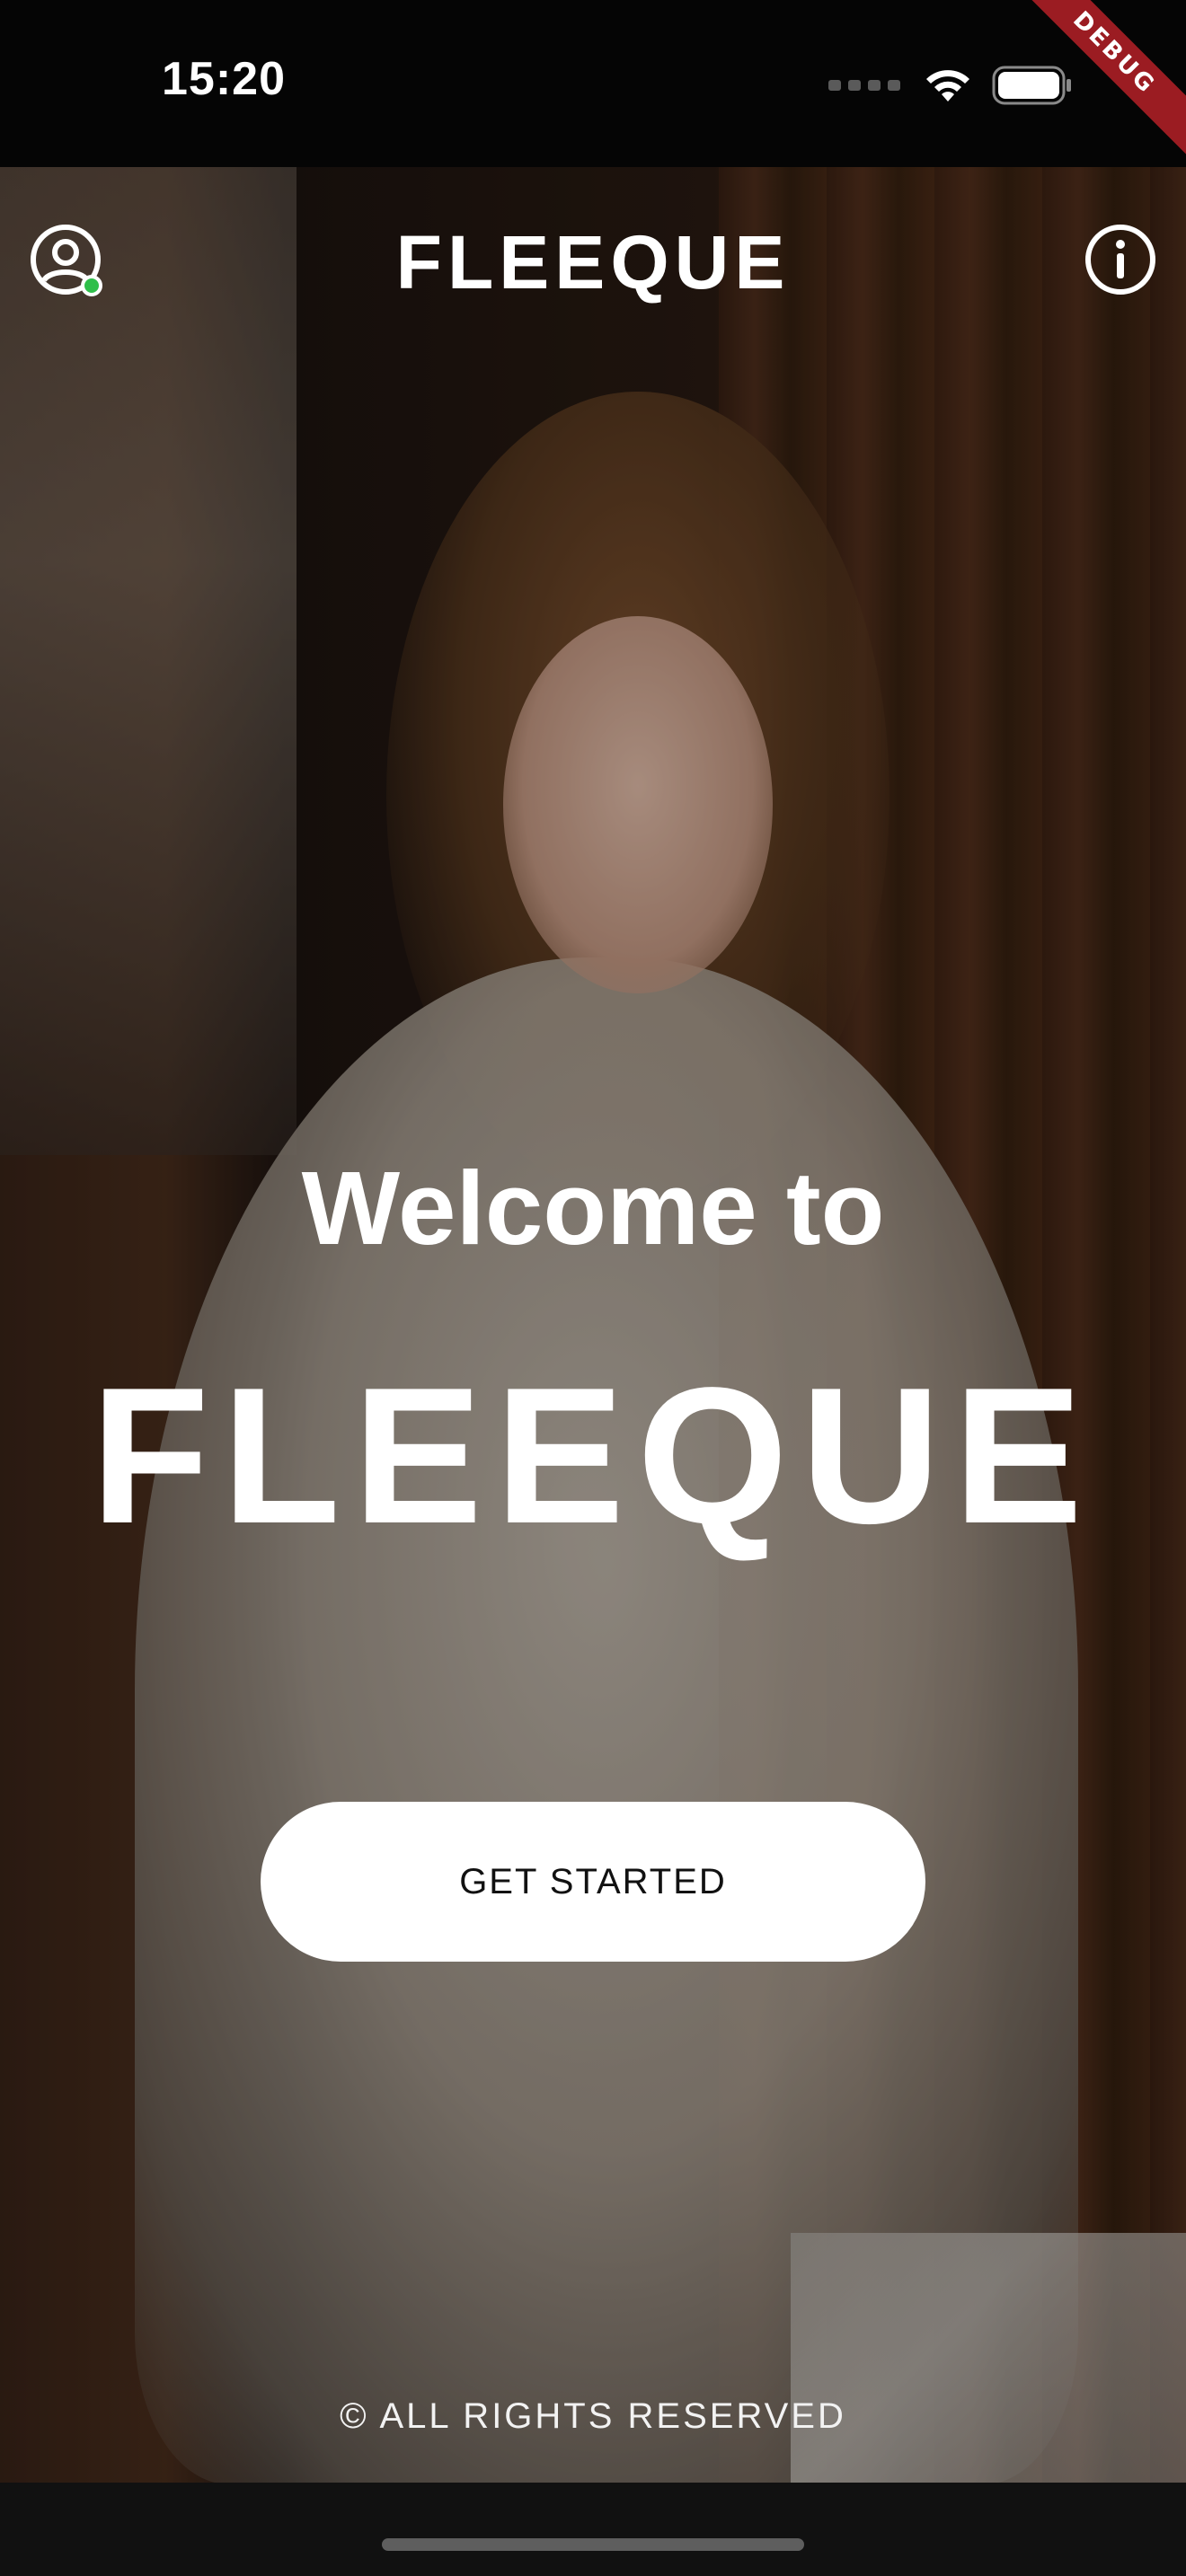 The image size is (1186, 2576). I want to click on info-button, so click(1120, 259).